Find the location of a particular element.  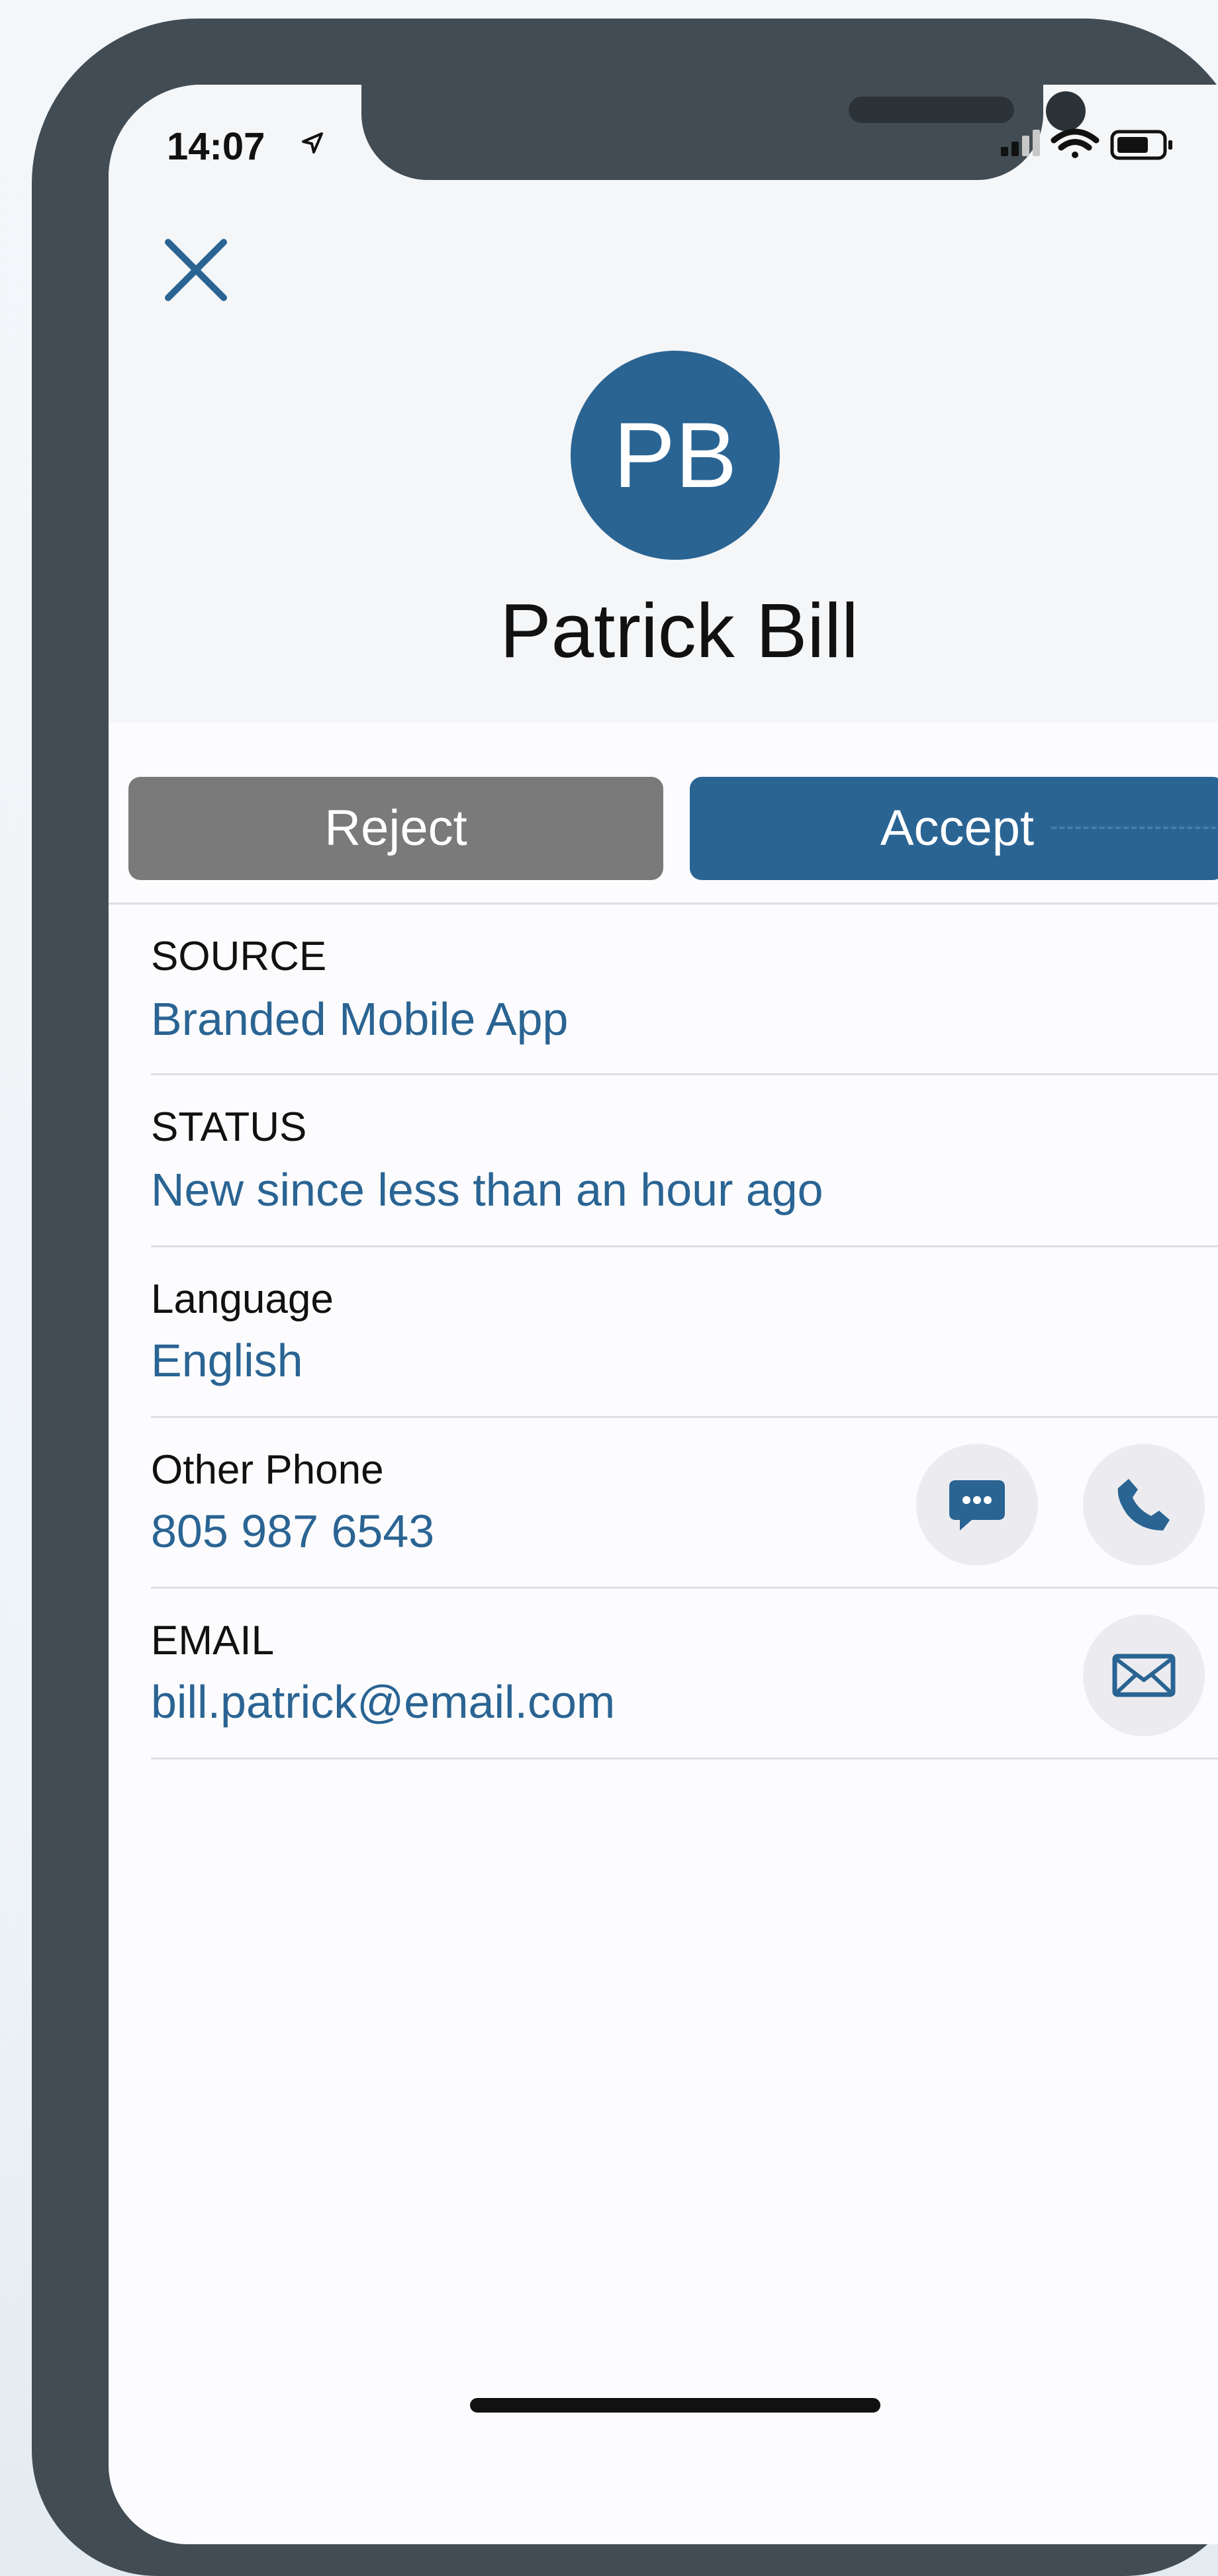

field-value-other-phone: 805 987 6543 is located at coordinates (292, 1531).